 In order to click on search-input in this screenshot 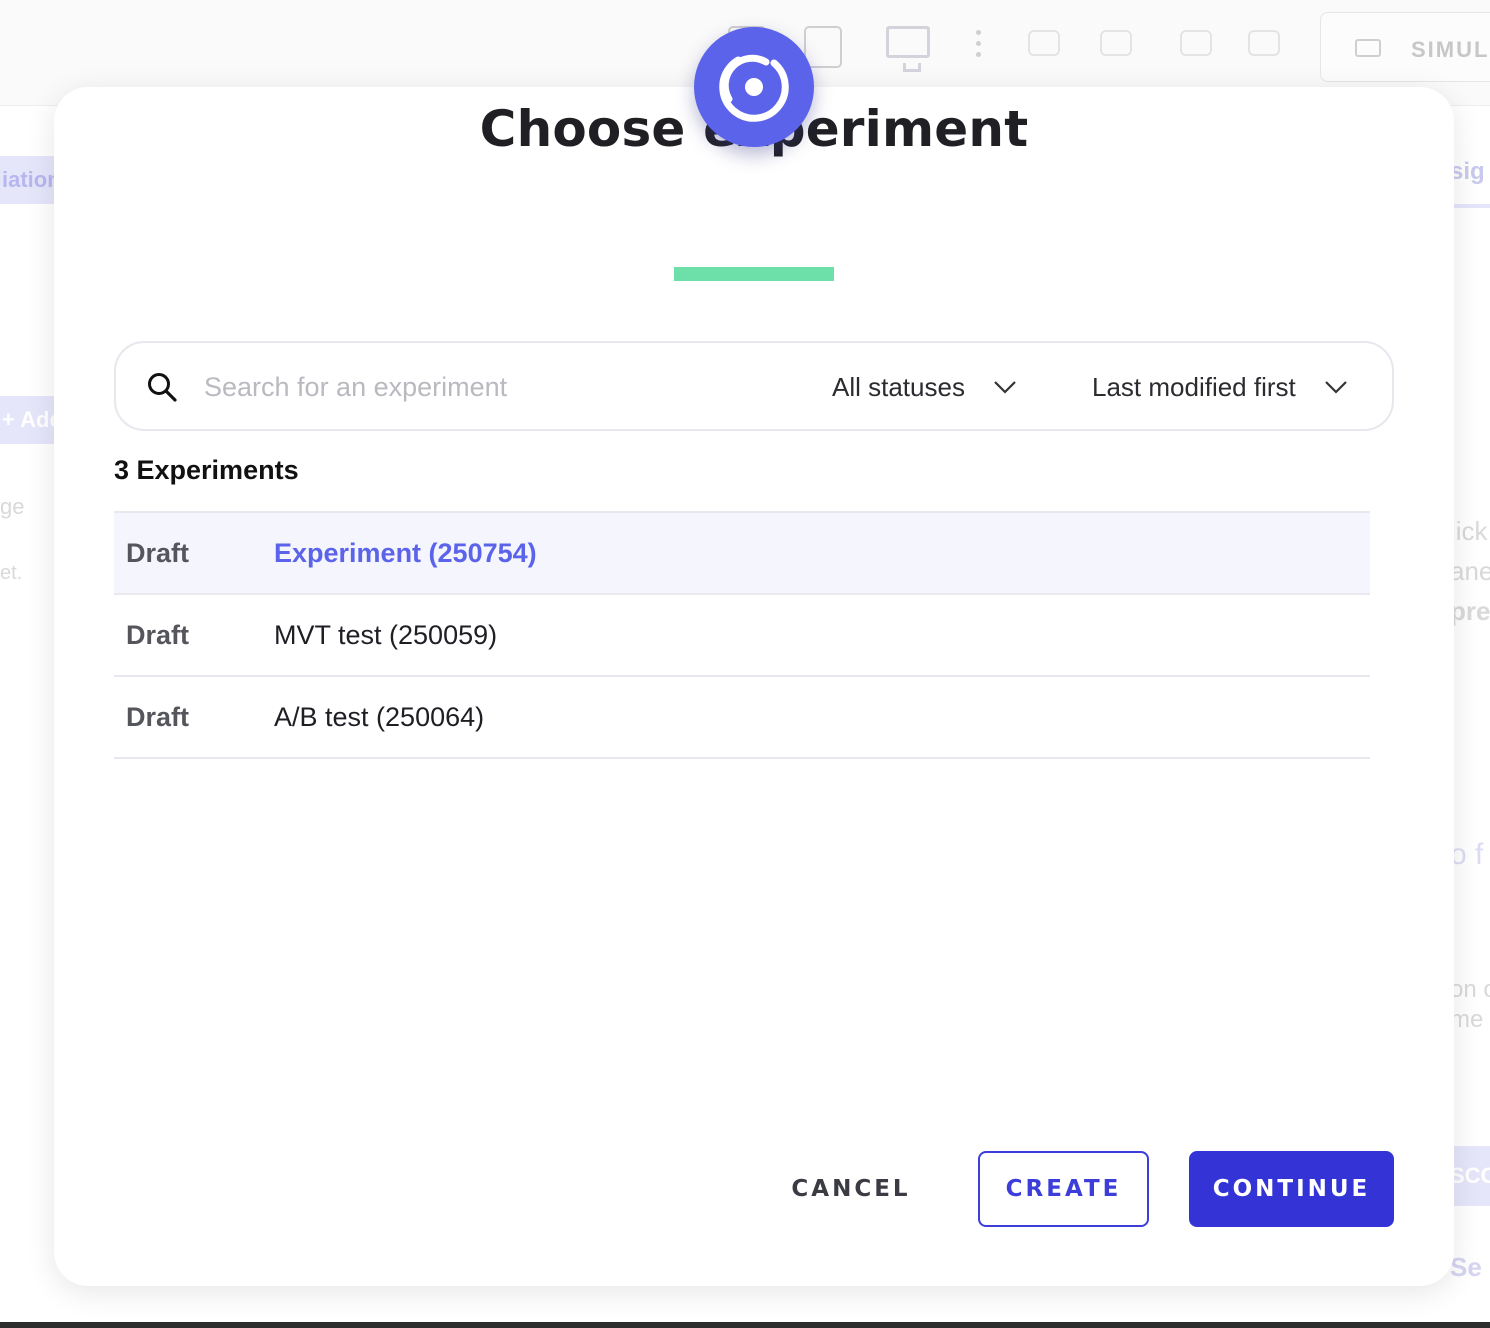, I will do `click(504, 387)`.